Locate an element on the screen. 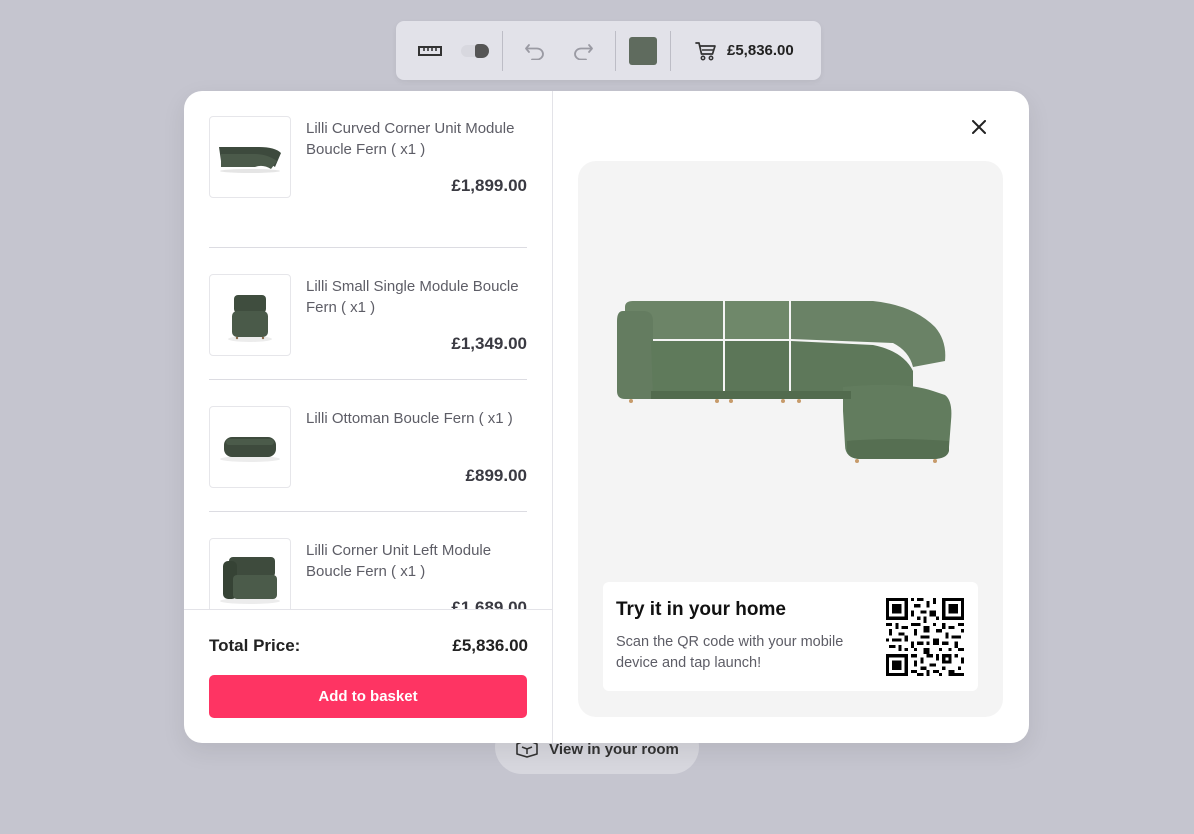 Image resolution: width=1194 pixels, height=834 pixels. redo-button is located at coordinates (583, 51).